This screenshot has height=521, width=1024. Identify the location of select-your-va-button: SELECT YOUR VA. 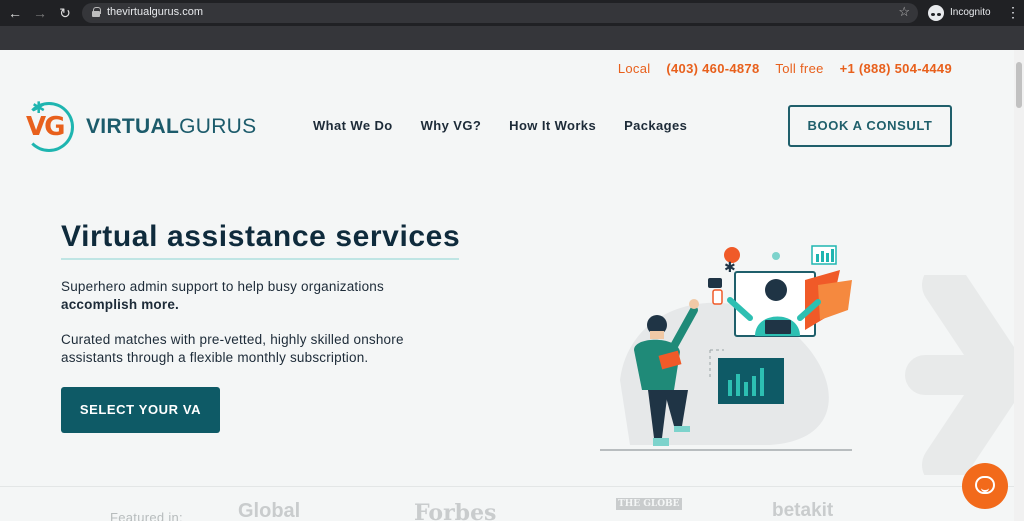
(140, 410).